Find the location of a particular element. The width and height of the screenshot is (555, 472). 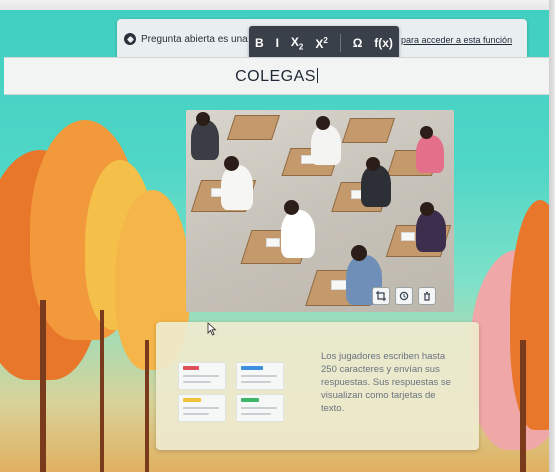

special-character-button: Ω is located at coordinates (358, 43).